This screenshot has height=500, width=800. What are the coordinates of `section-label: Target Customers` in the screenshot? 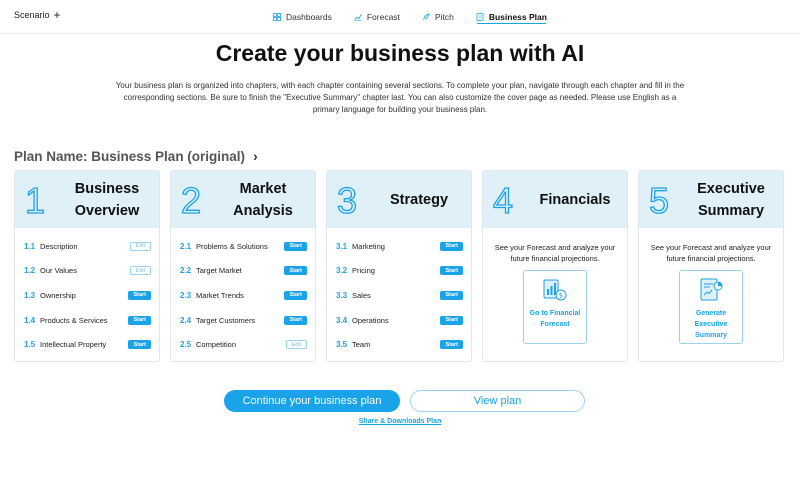 It's located at (226, 320).